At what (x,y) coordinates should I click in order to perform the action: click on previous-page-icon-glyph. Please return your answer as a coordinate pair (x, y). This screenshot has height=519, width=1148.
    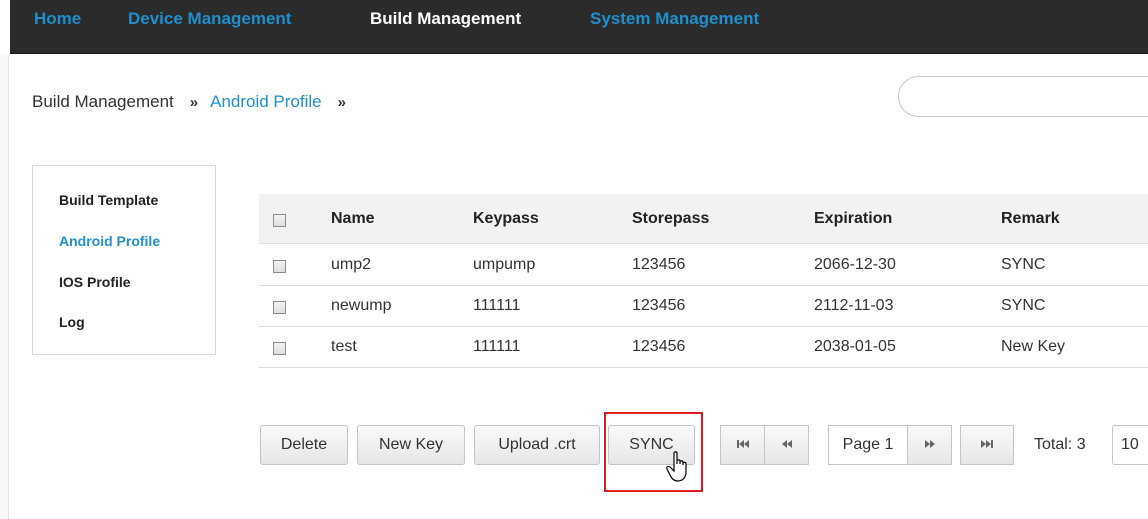
    Looking at the image, I should click on (786, 443).